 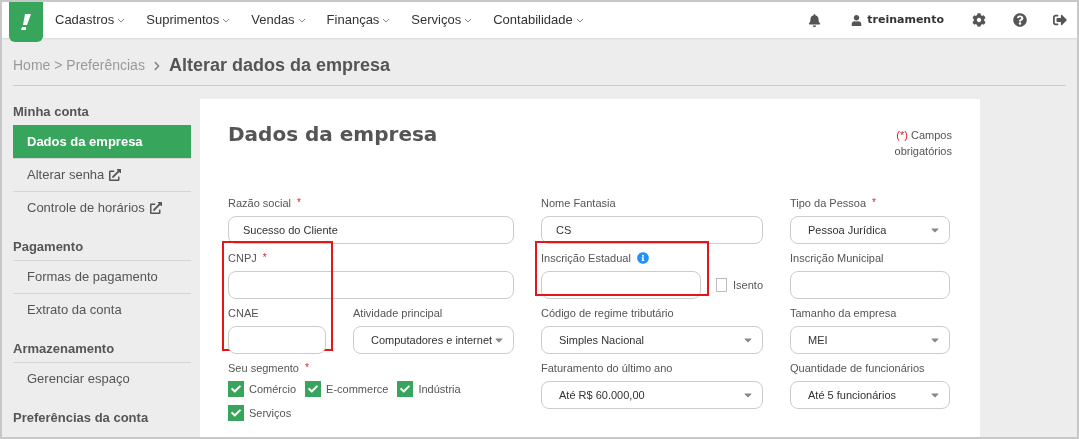 What do you see at coordinates (242, 258) in the screenshot?
I see `field-label: CNPJ` at bounding box center [242, 258].